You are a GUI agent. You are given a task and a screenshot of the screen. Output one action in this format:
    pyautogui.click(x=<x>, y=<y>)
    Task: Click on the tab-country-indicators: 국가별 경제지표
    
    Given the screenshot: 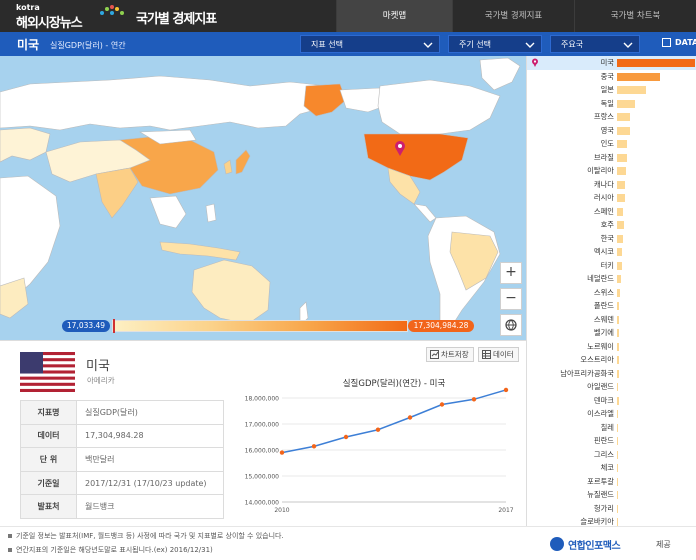 What is the action you would take?
    pyautogui.click(x=513, y=16)
    